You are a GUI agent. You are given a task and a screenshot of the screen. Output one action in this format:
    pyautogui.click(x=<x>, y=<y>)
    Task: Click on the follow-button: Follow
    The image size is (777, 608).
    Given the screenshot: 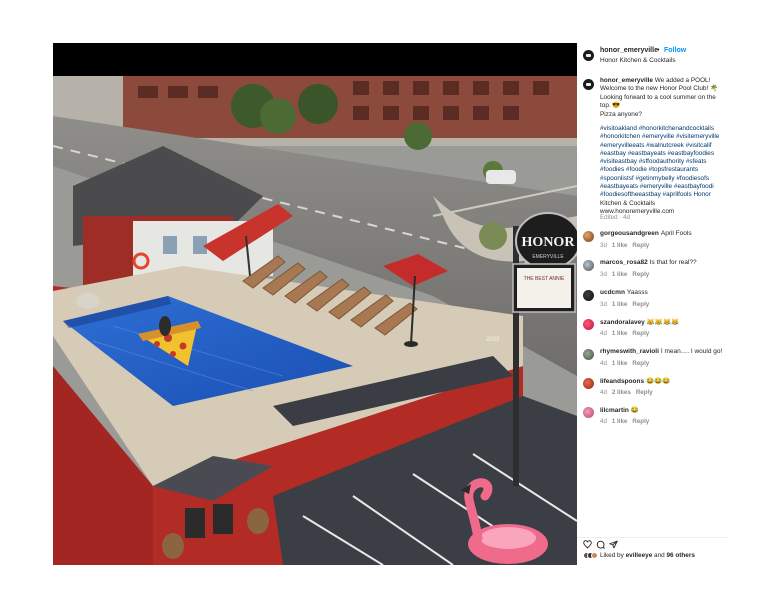 What is the action you would take?
    pyautogui.click(x=675, y=50)
    